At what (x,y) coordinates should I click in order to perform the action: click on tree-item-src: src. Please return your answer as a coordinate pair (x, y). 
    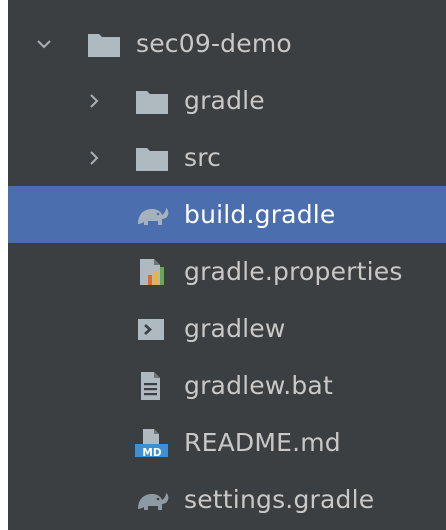
    Looking at the image, I should click on (227, 157).